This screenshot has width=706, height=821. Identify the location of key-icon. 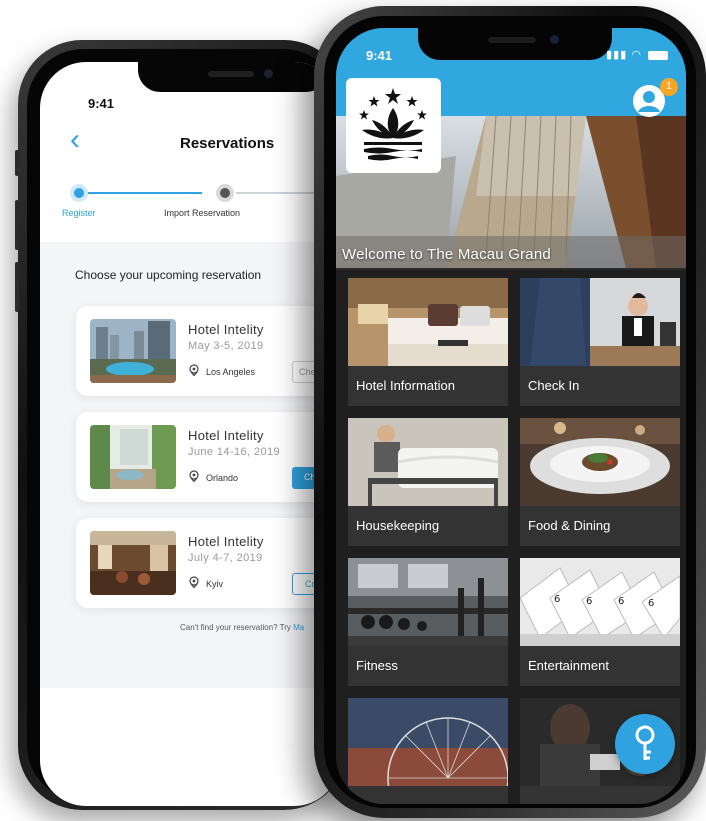
(645, 742).